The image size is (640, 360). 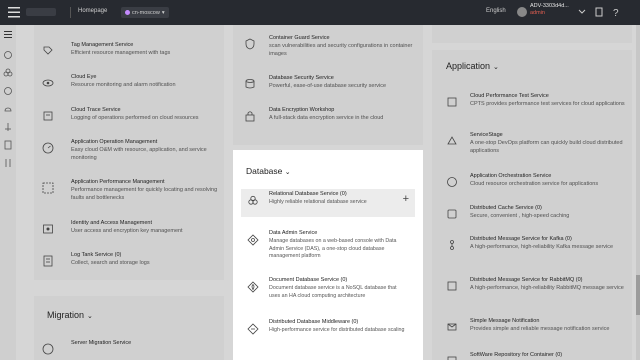 What do you see at coordinates (520, 216) in the screenshot?
I see `service-desc: Secure, convenient , high-speed caching` at bounding box center [520, 216].